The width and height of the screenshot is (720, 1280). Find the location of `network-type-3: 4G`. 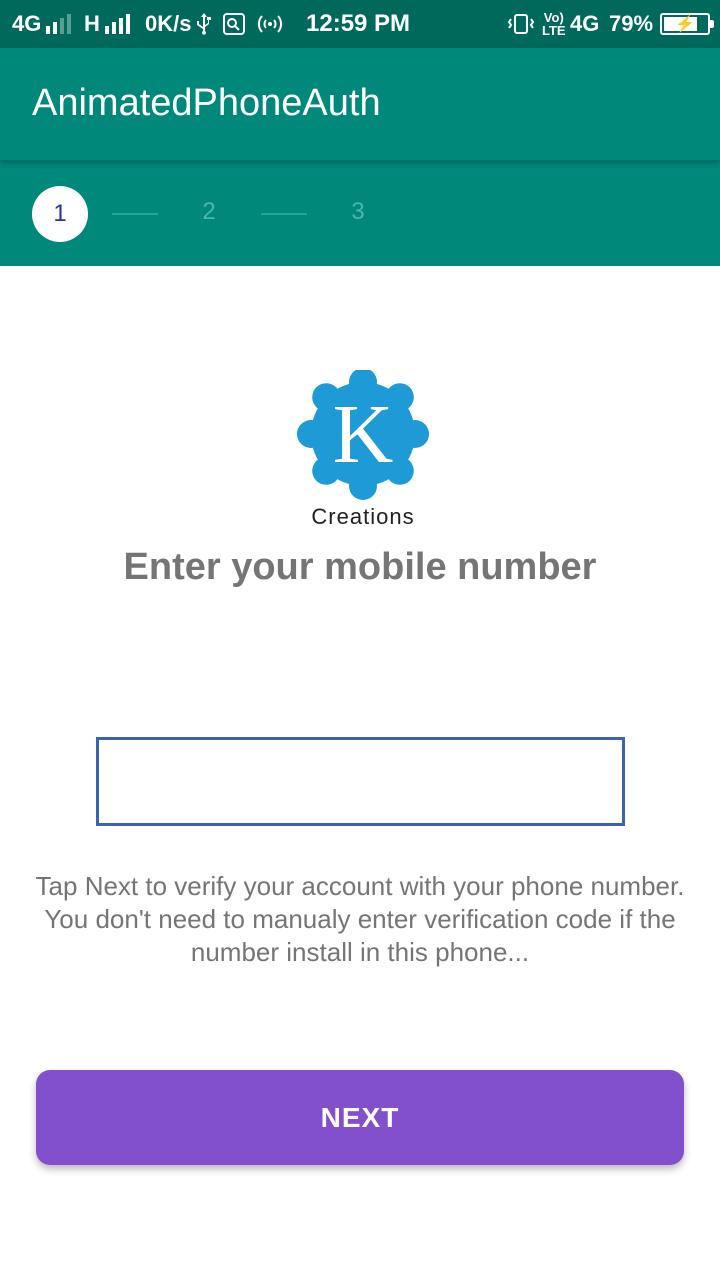

network-type-3: 4G is located at coordinates (585, 23).